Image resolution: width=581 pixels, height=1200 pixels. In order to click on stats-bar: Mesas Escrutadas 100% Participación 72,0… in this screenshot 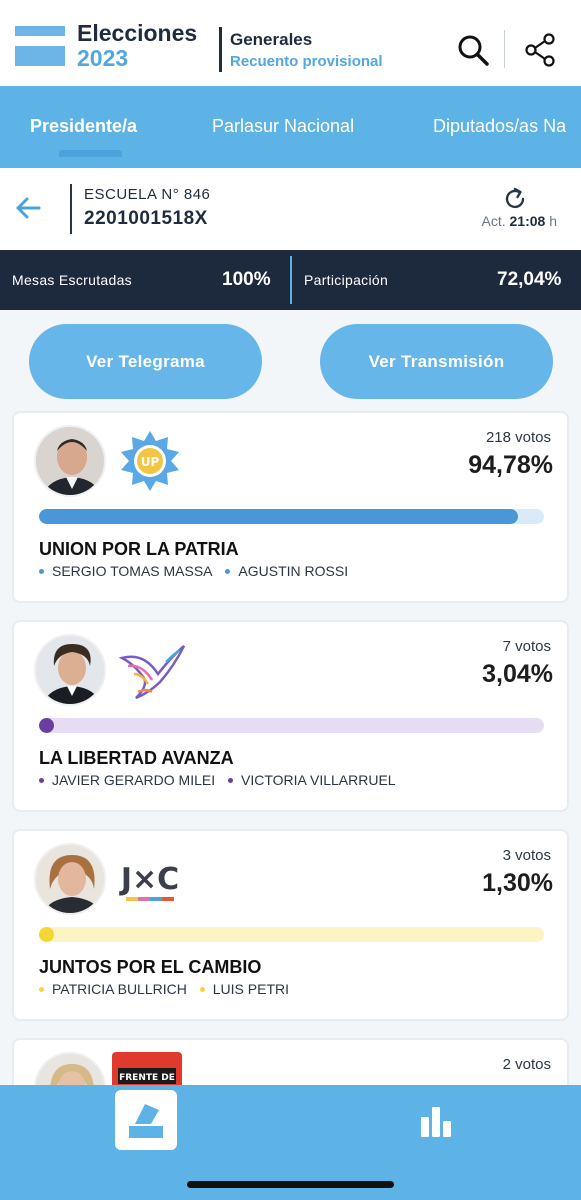, I will do `click(290, 280)`.